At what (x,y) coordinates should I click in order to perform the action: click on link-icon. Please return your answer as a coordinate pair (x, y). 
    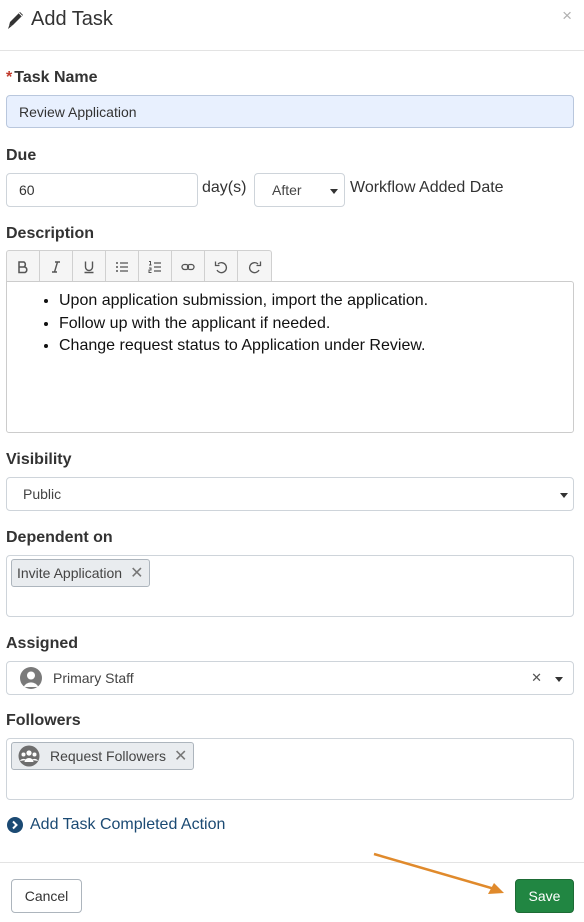
    Looking at the image, I should click on (188, 266).